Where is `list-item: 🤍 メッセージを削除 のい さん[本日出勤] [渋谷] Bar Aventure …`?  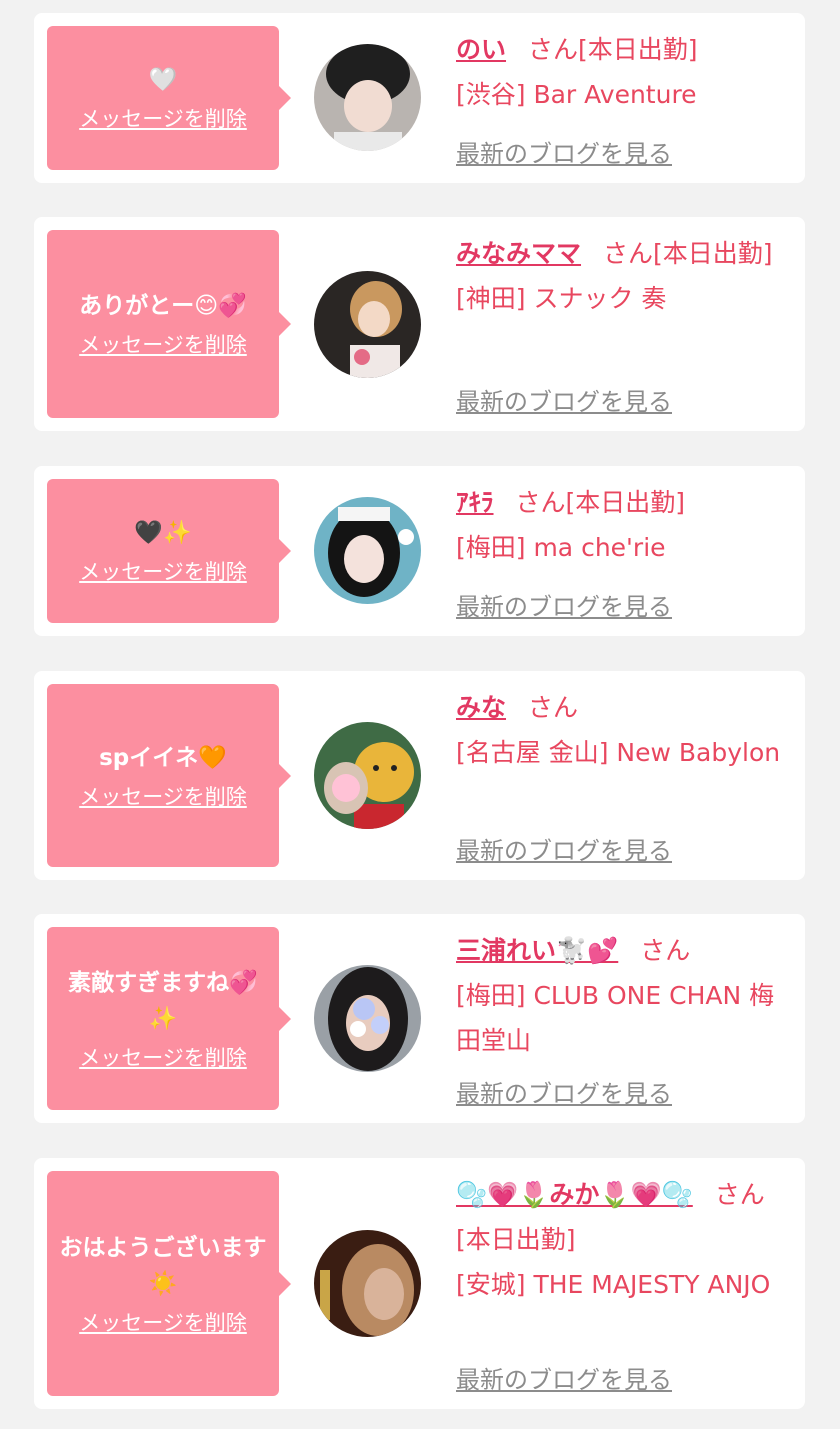 list-item: 🤍 メッセージを削除 のい さん[本日出勤] [渋谷] Bar Aventure … is located at coordinates (419, 98).